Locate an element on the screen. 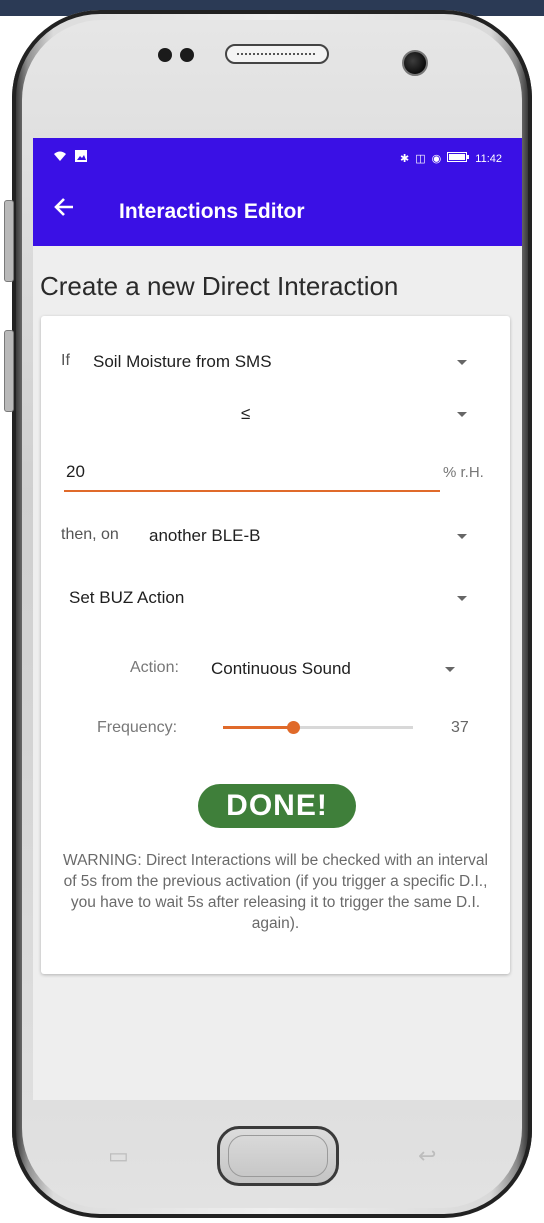 The height and width of the screenshot is (1223, 544). side-button is located at coordinates (9, 371).